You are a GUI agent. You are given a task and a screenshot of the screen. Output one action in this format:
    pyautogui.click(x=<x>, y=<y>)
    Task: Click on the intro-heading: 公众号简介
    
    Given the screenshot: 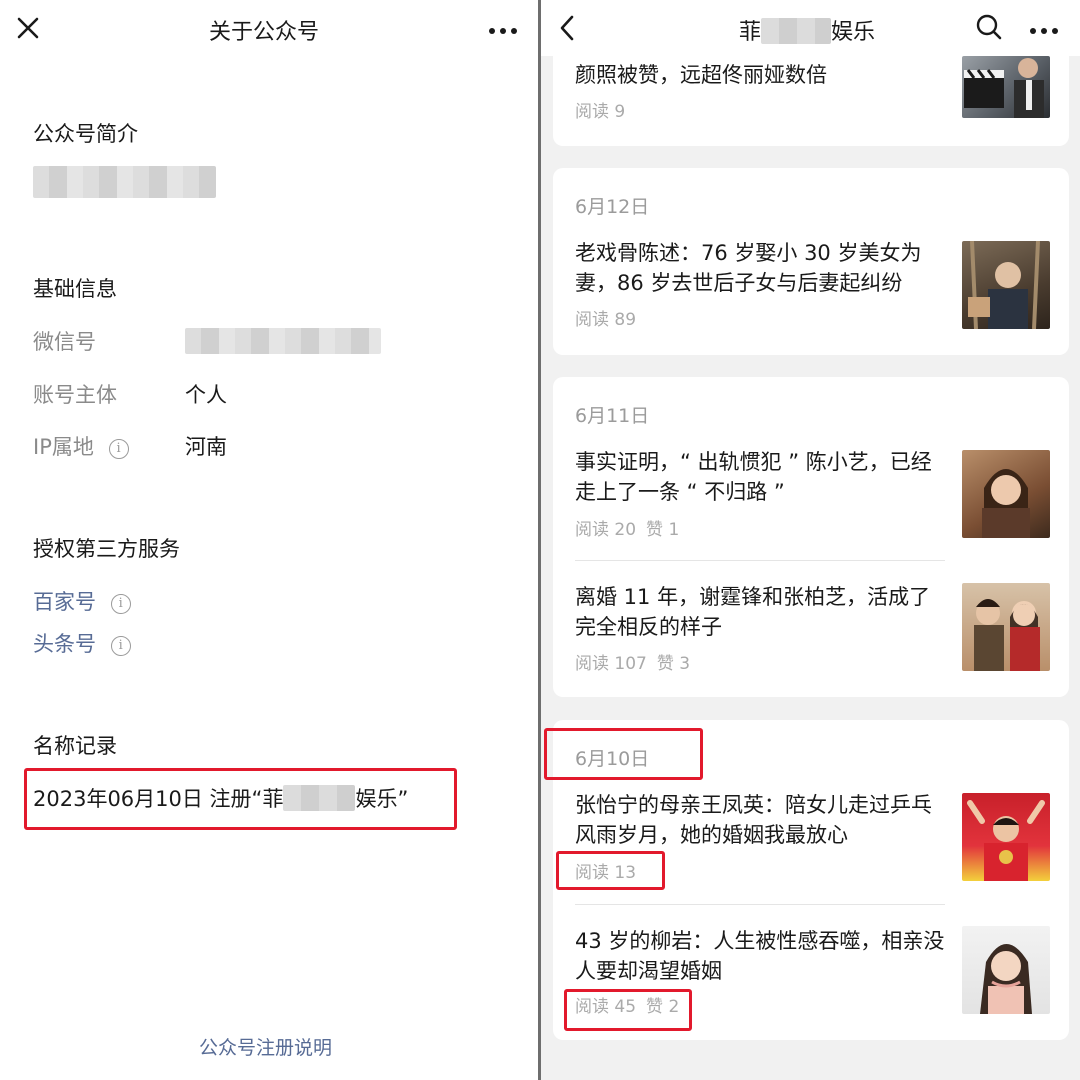 What is the action you would take?
    pyautogui.click(x=85, y=134)
    